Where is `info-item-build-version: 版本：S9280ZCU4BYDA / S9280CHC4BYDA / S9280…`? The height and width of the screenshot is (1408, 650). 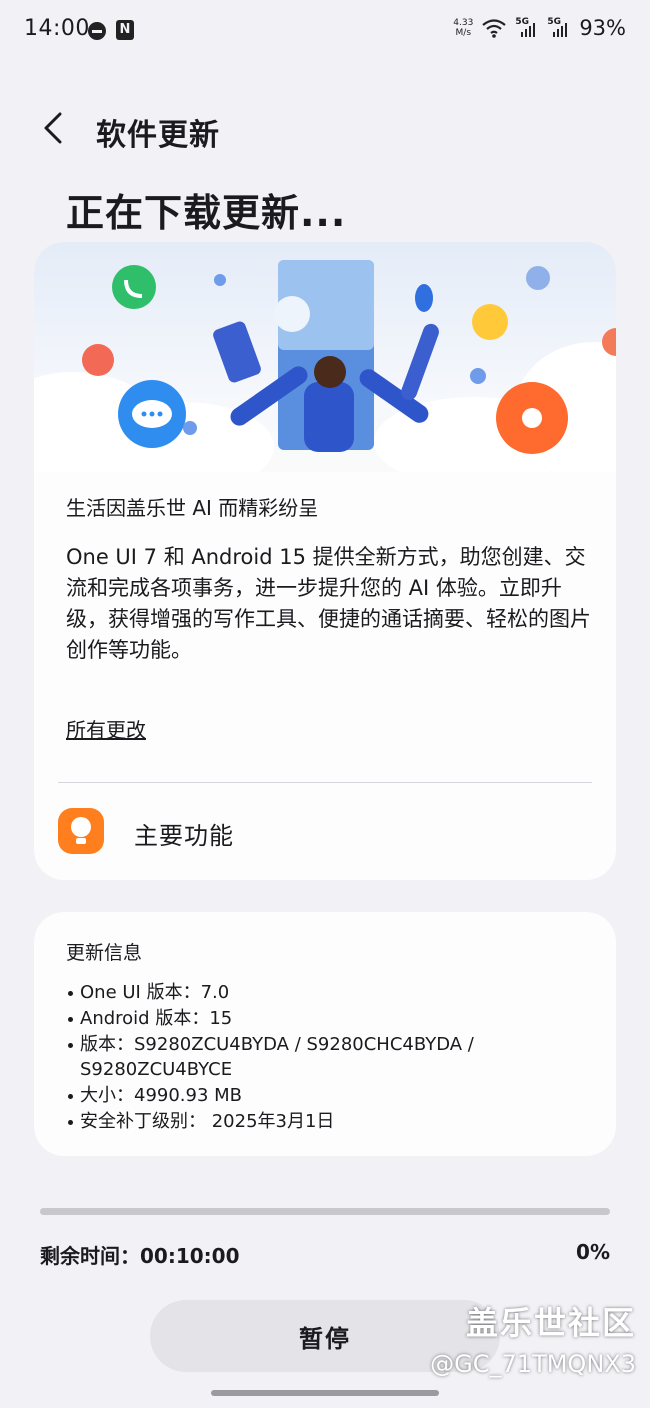
info-item-build-version: 版本：S9280ZCU4BYDA / S9280CHC4BYDA / S9280… is located at coordinates (326, 1057).